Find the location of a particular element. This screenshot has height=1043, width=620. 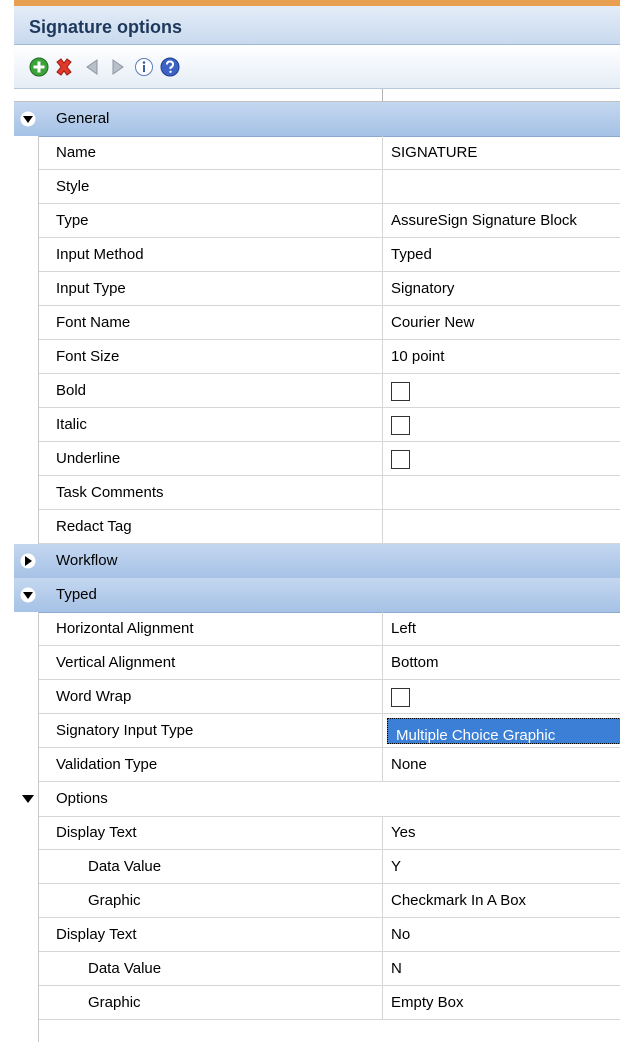

property-row-word-wrap: Word Wrap is located at coordinates (317, 697).